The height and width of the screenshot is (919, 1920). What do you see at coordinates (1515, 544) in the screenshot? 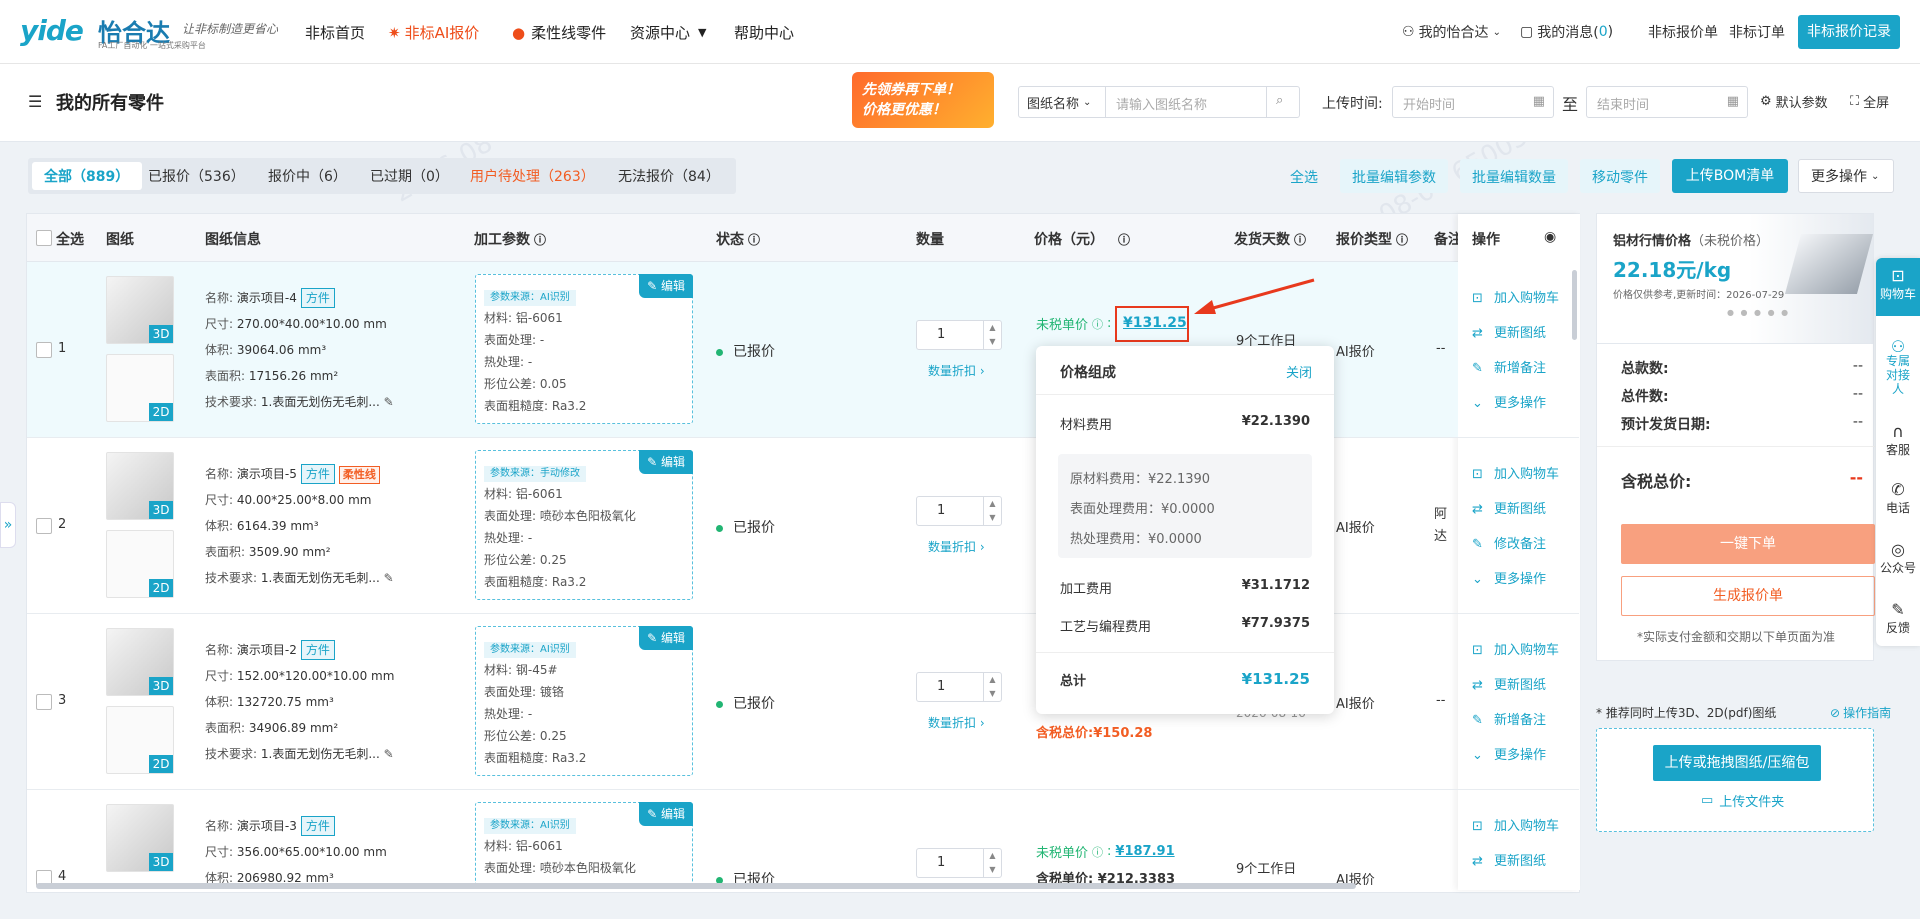
I see `edit-remark-op: ✎ 修改备注` at bounding box center [1515, 544].